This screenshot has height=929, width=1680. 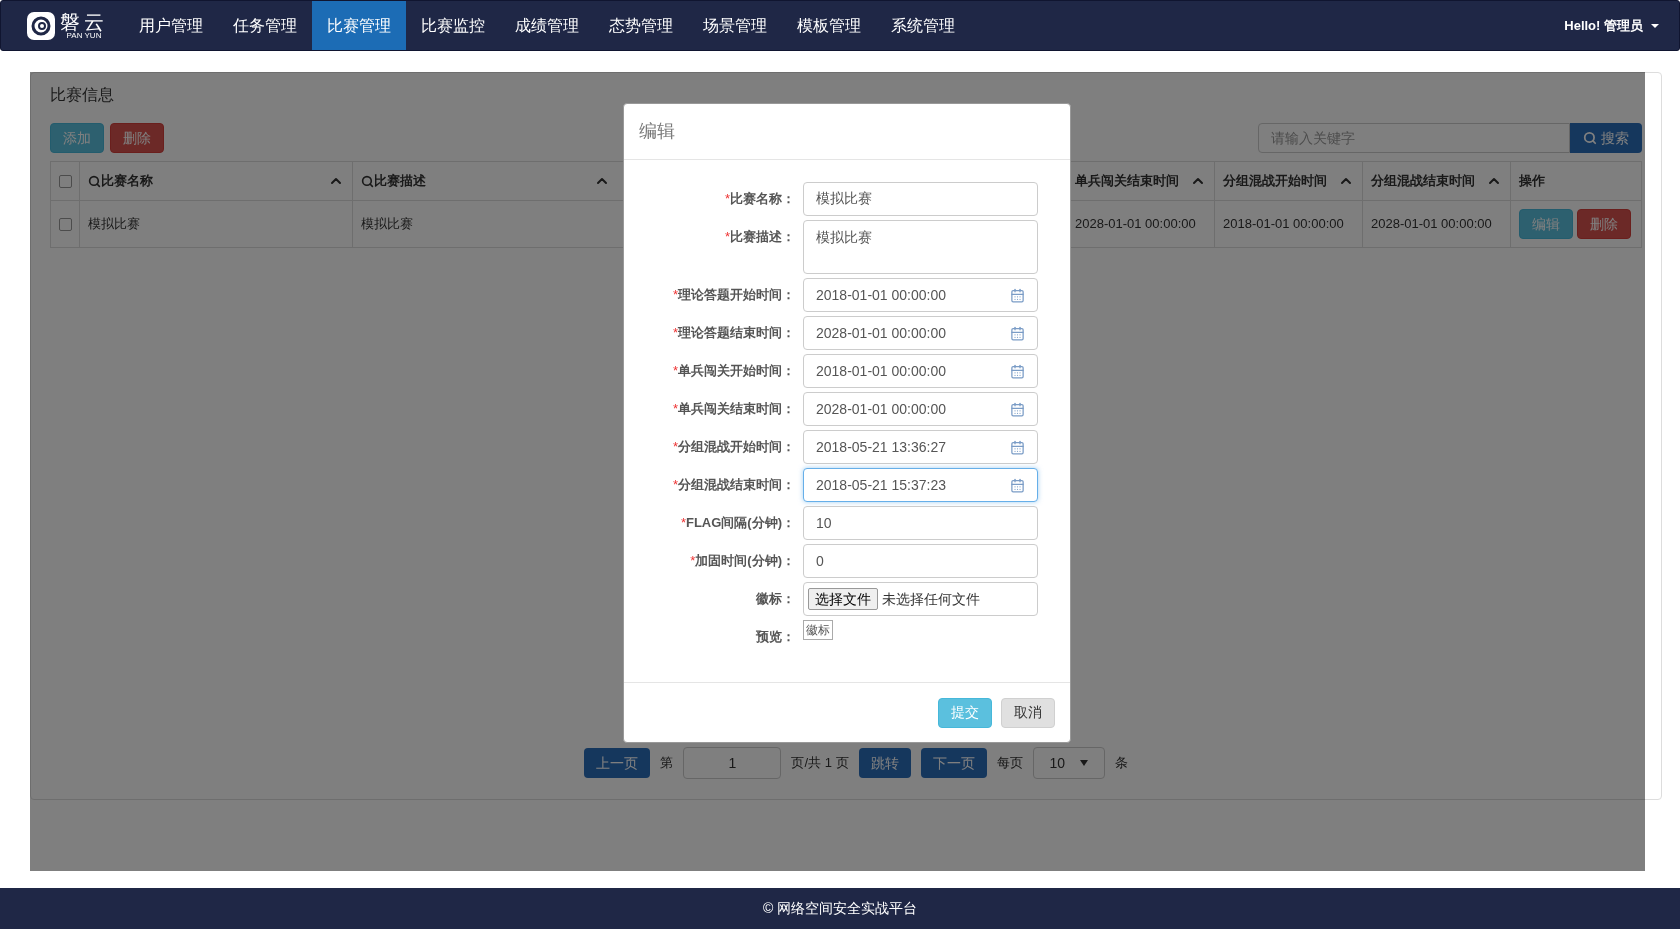 I want to click on per-page-select: 10, so click(x=1068, y=763).